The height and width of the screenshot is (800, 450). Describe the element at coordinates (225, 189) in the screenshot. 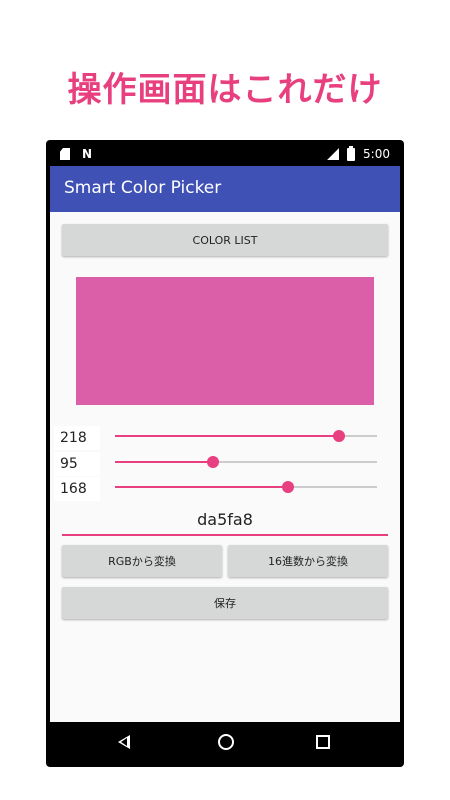

I see `app-bar: Smart Color Picker` at that location.